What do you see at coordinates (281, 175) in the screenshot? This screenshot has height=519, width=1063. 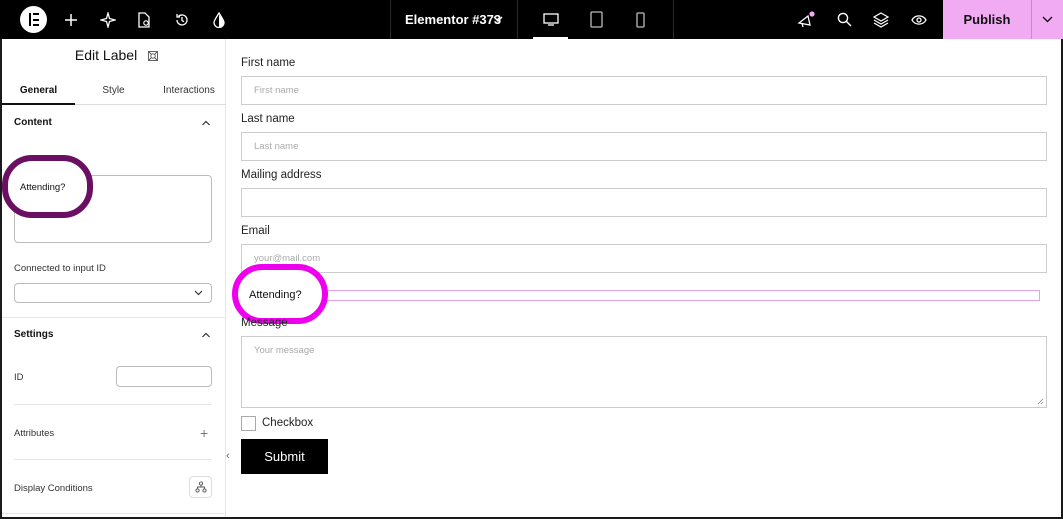 I see `mailing-address-label: Mailing address` at bounding box center [281, 175].